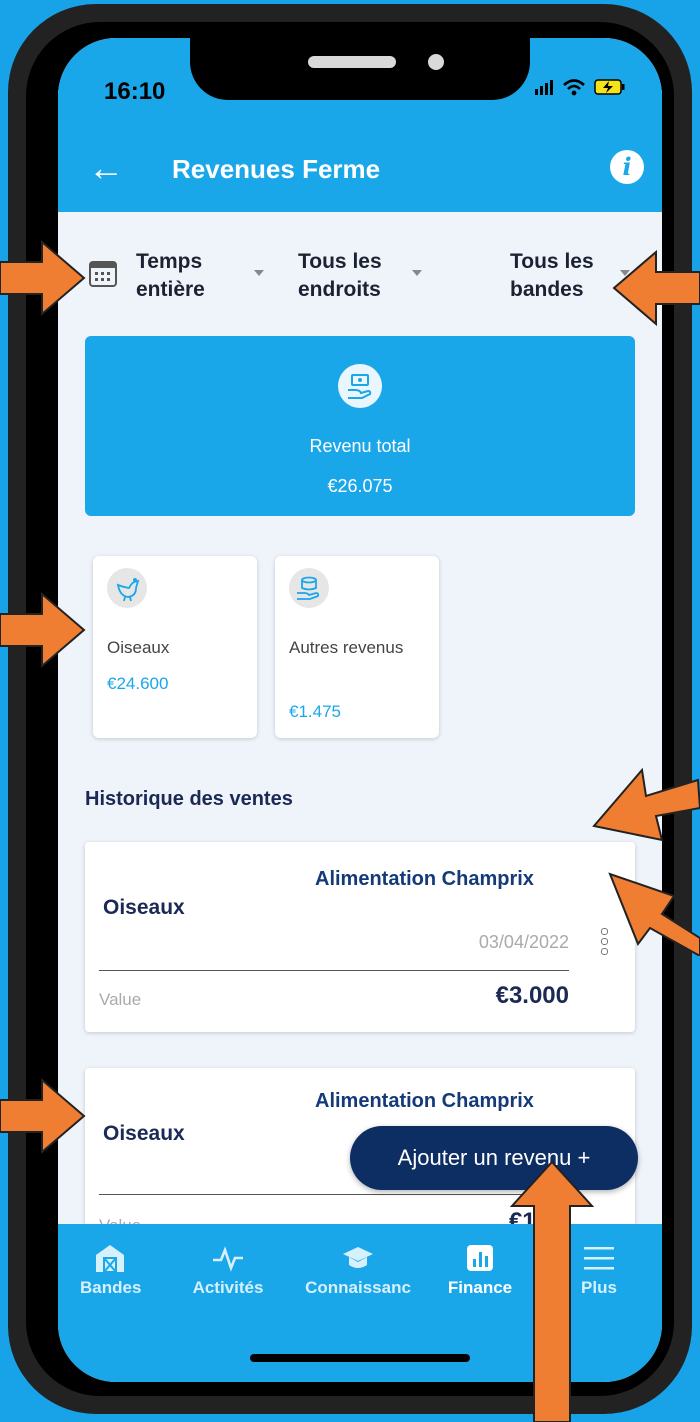 The height and width of the screenshot is (1422, 700). What do you see at coordinates (532, 995) in the screenshot?
I see `sale-value: €3.000` at bounding box center [532, 995].